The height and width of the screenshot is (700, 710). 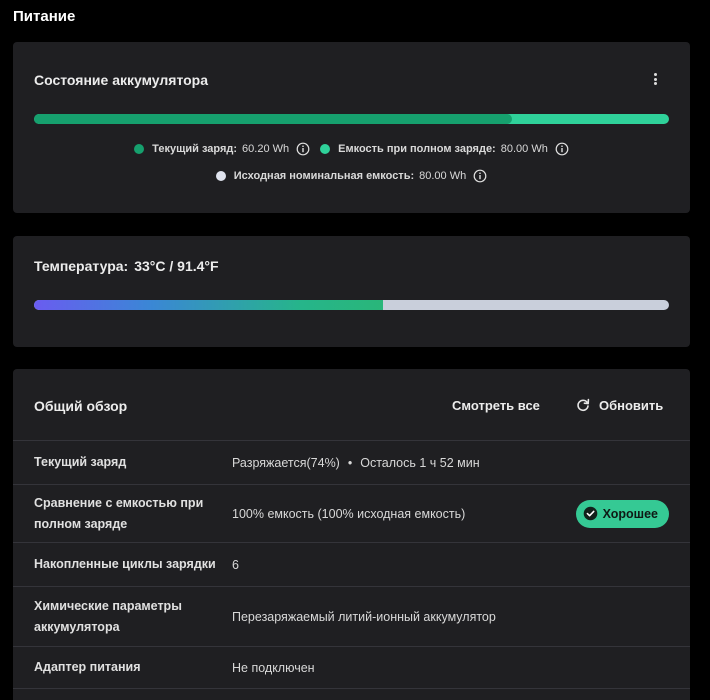 I want to click on temperature-fill, so click(x=208, y=305).